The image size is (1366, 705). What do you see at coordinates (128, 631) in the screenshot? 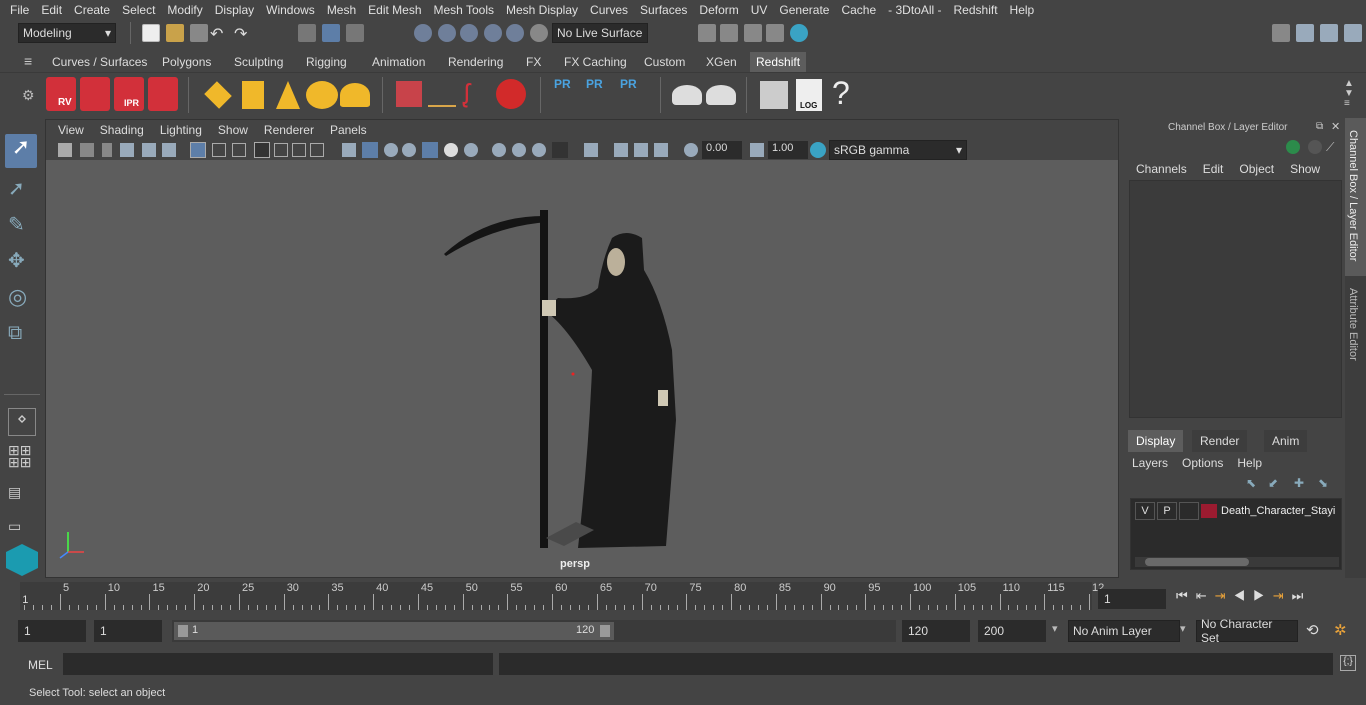
I see `playback-start-field: 1` at bounding box center [128, 631].